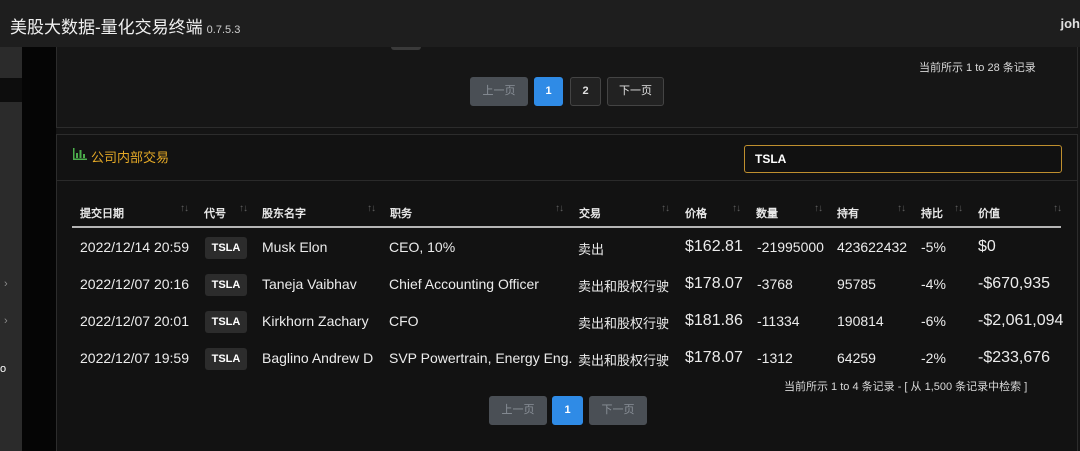  What do you see at coordinates (39, 249) in the screenshot?
I see `sidebar-gutter` at bounding box center [39, 249].